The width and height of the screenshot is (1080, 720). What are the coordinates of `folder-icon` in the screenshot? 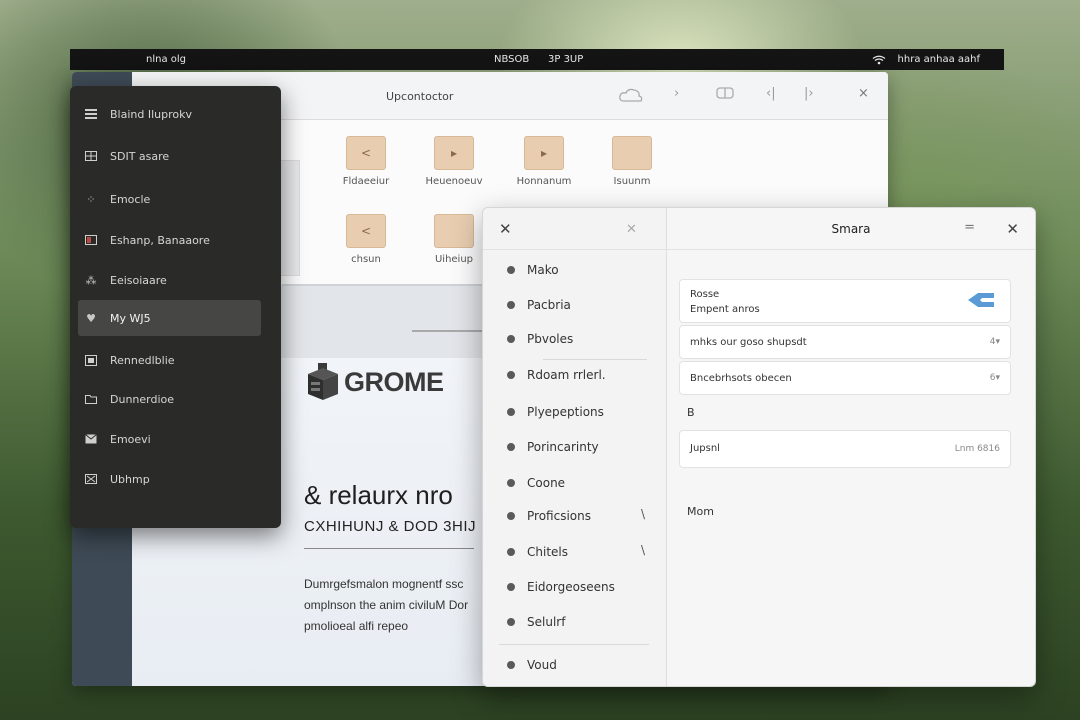 It's located at (454, 231).